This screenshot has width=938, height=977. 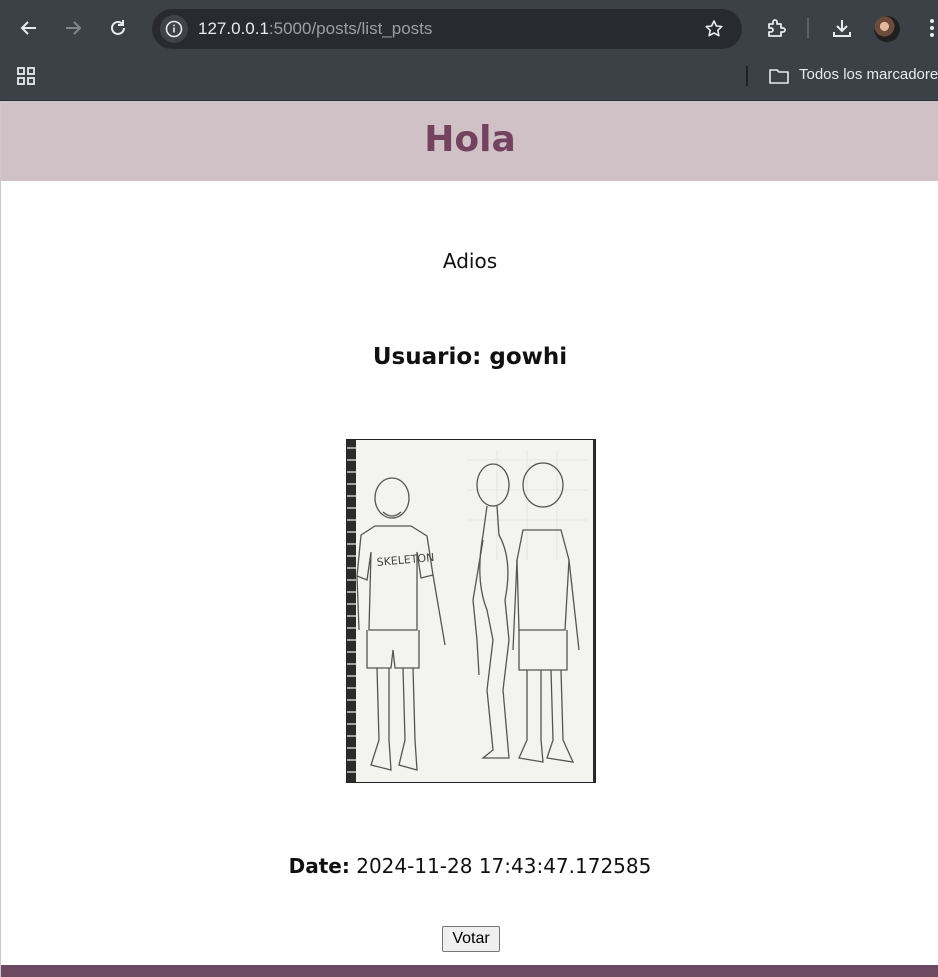 I want to click on address-bar: 127.0.0.1:5000/posts/list_posts, so click(x=447, y=29).